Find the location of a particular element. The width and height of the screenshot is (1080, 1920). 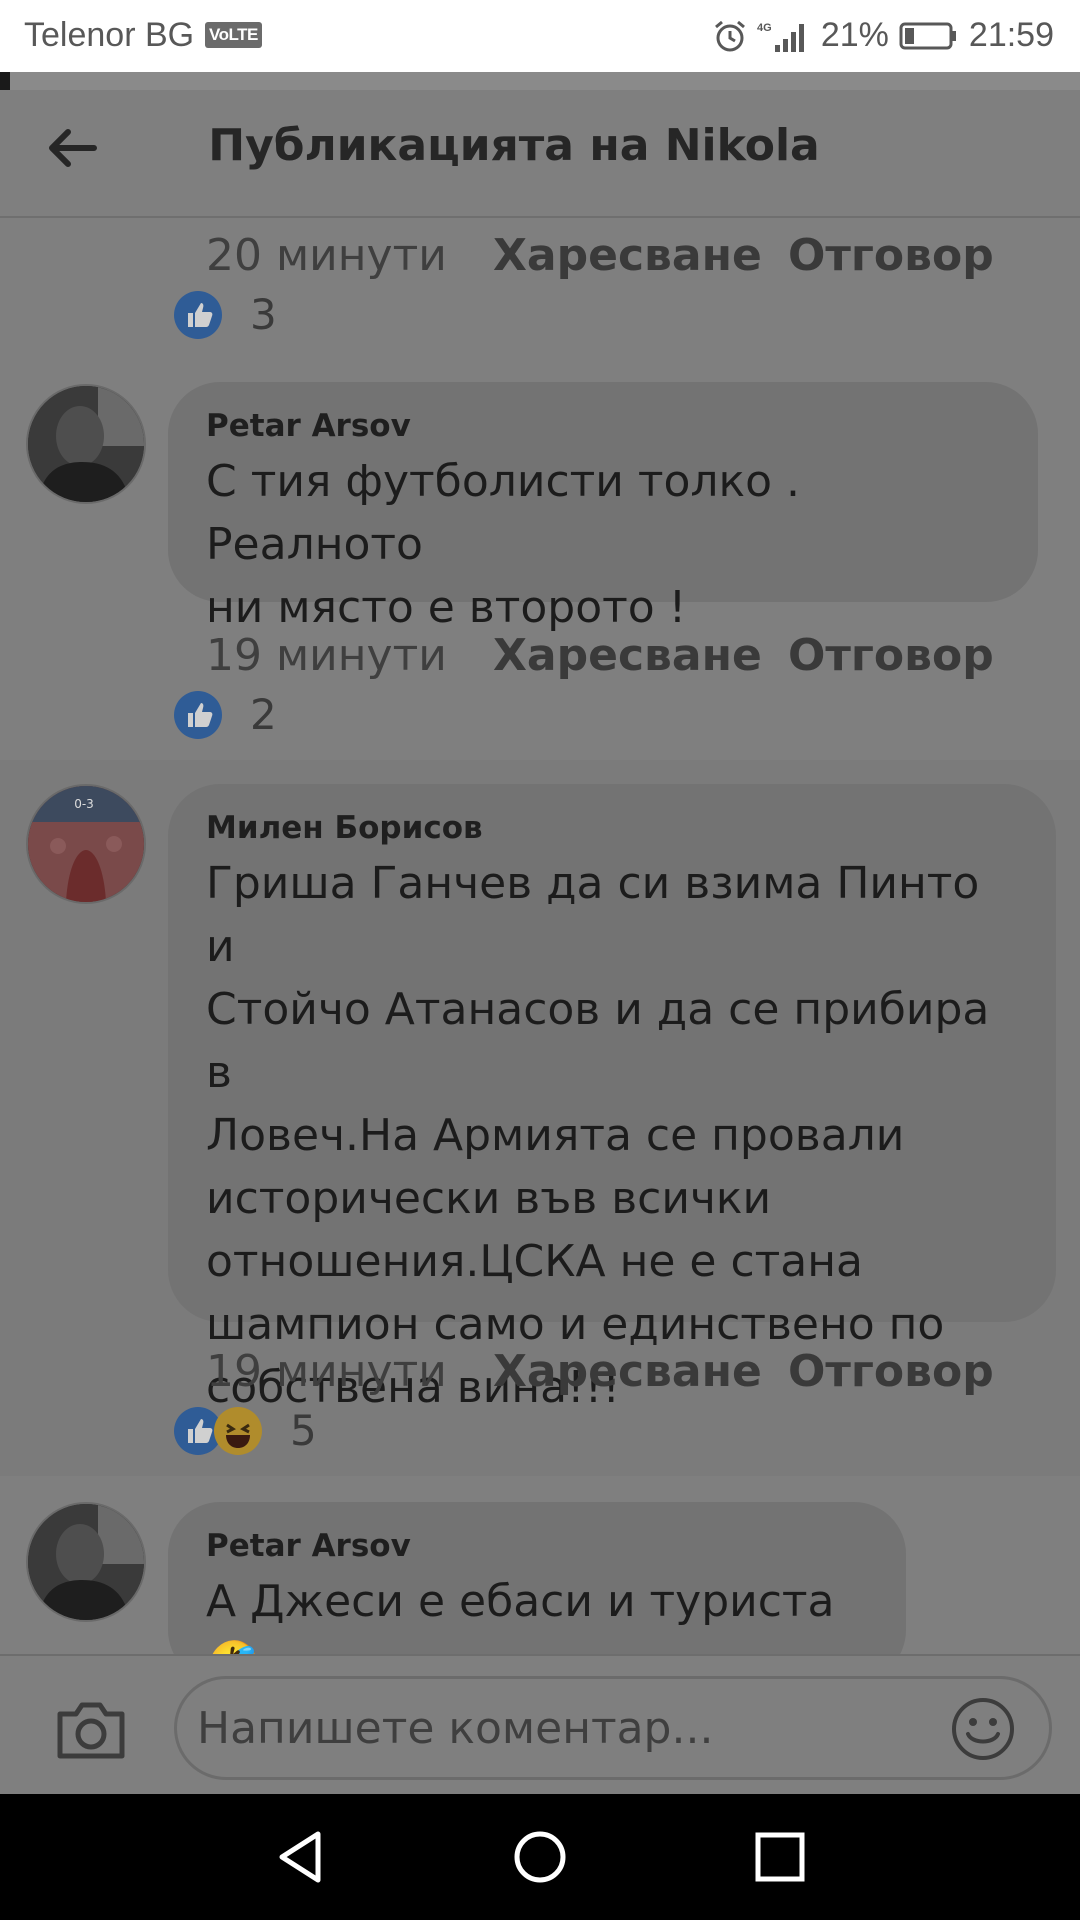

avatar: 0-3 is located at coordinates (86, 844).